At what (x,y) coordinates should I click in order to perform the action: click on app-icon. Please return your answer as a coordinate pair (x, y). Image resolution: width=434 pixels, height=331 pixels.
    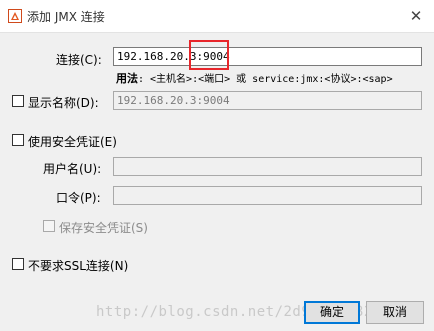
    Looking at the image, I should click on (15, 16).